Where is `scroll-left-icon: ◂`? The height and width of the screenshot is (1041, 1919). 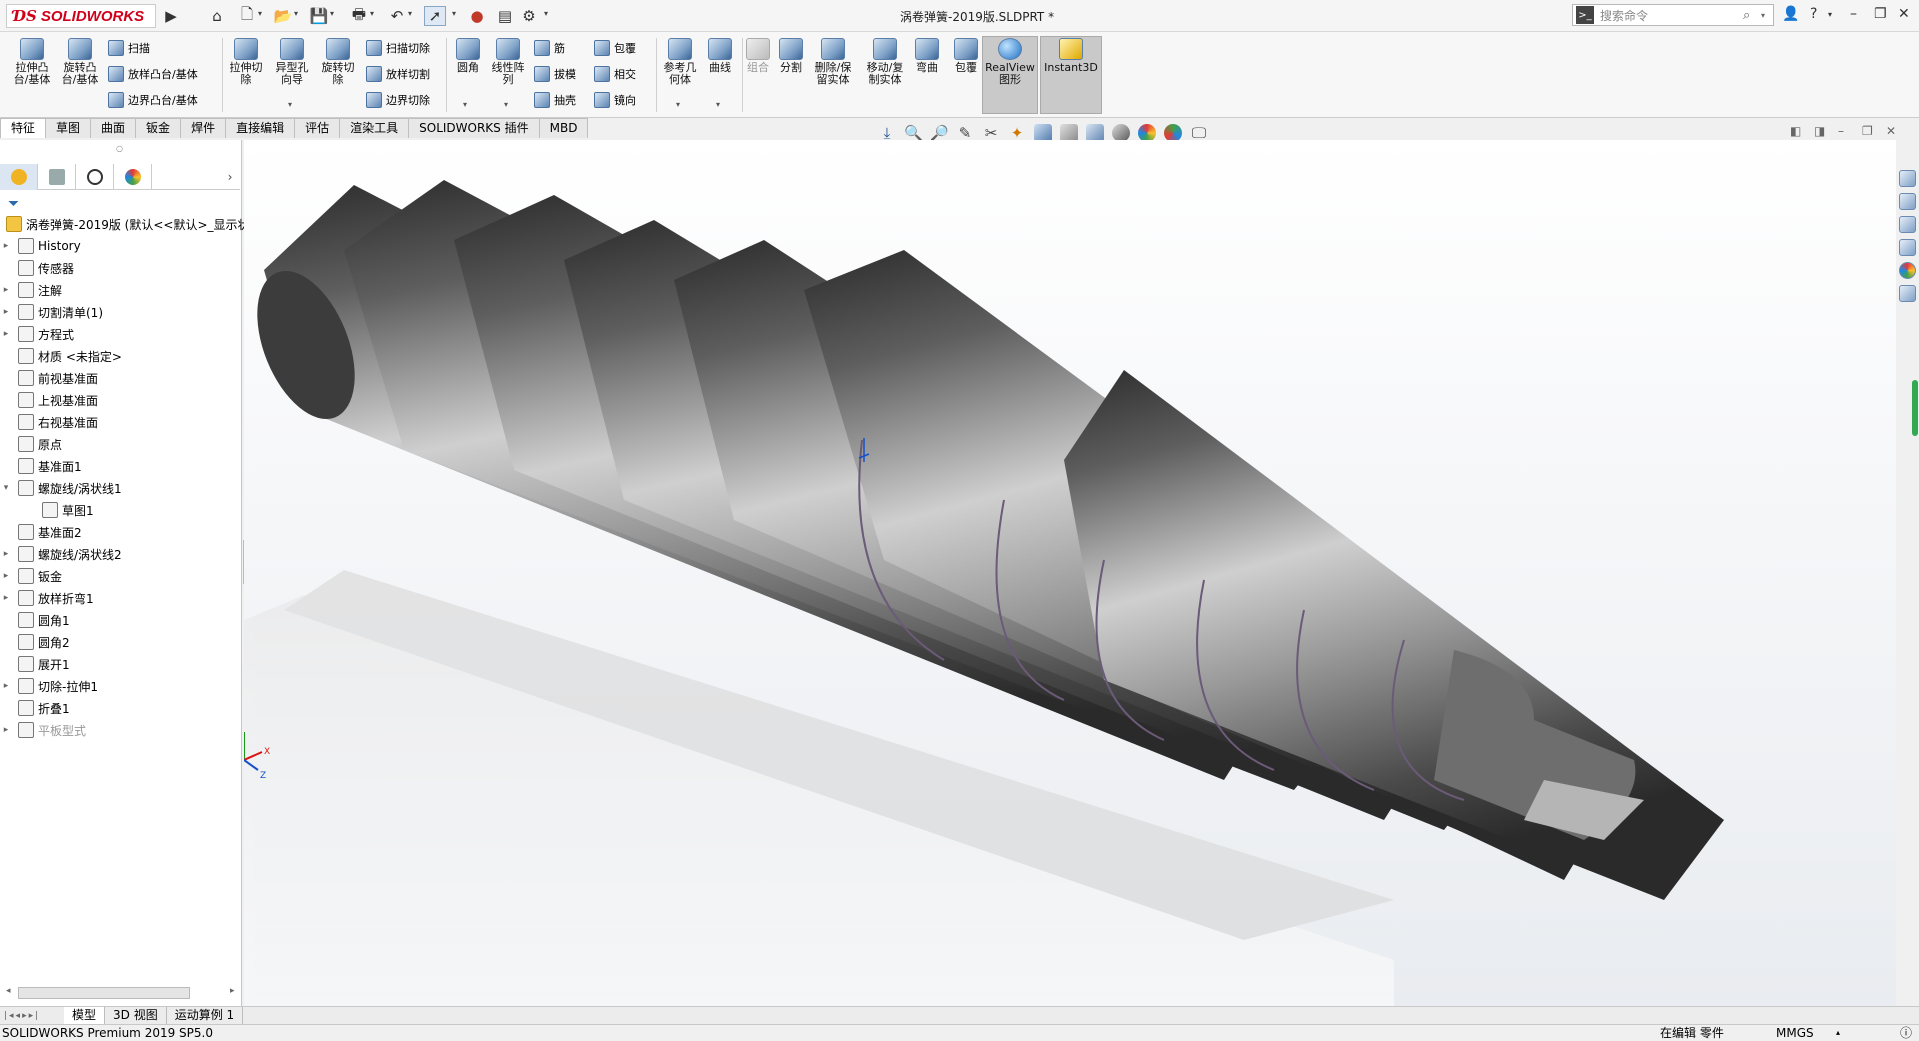
scroll-left-icon: ◂ is located at coordinates (8, 991).